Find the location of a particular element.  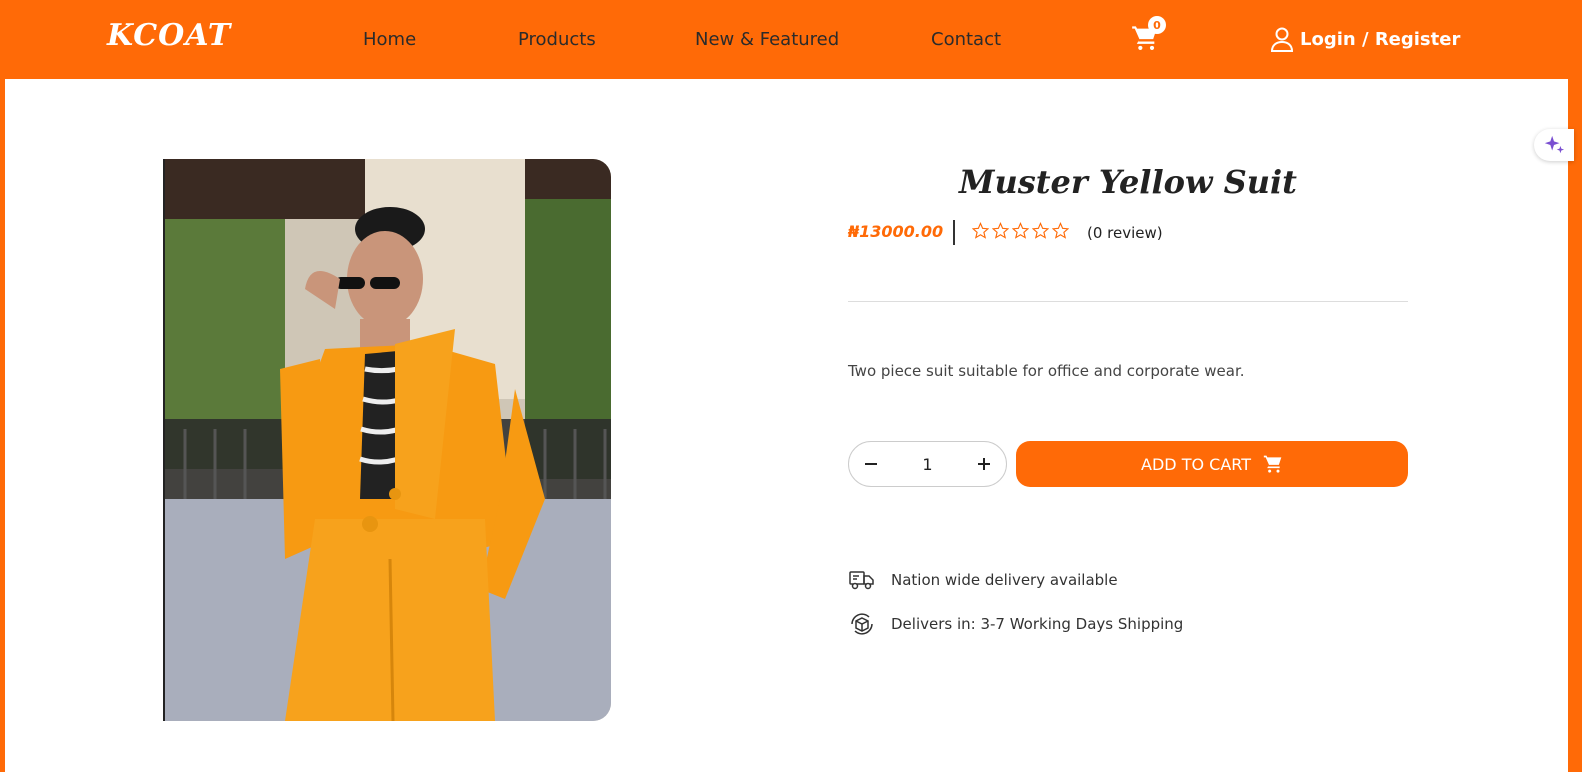

quantity-value: 1 is located at coordinates (927, 464).